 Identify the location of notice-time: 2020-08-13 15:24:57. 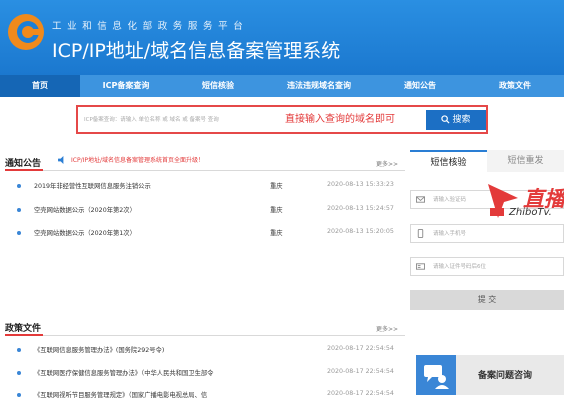
(360, 208).